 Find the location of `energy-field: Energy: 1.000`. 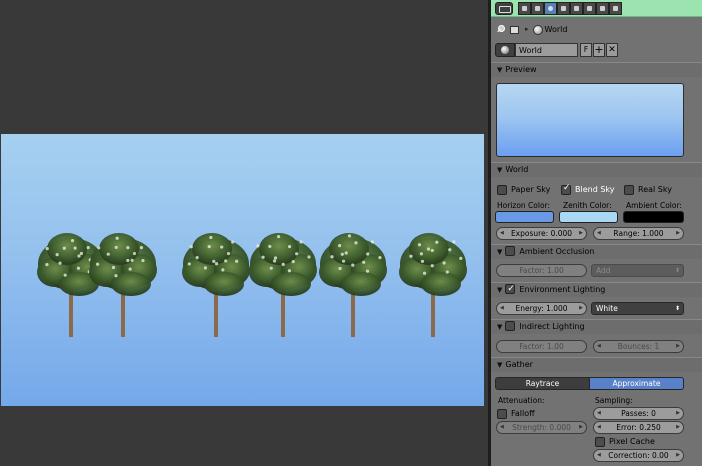

energy-field: Energy: 1.000 is located at coordinates (541, 308).